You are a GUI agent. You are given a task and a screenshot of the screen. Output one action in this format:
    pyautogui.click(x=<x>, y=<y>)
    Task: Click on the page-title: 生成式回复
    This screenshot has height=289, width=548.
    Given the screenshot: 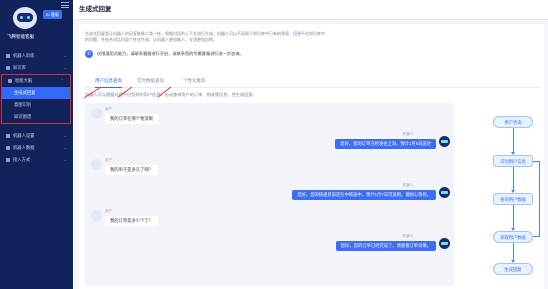 What is the action you would take?
    pyautogui.click(x=310, y=10)
    